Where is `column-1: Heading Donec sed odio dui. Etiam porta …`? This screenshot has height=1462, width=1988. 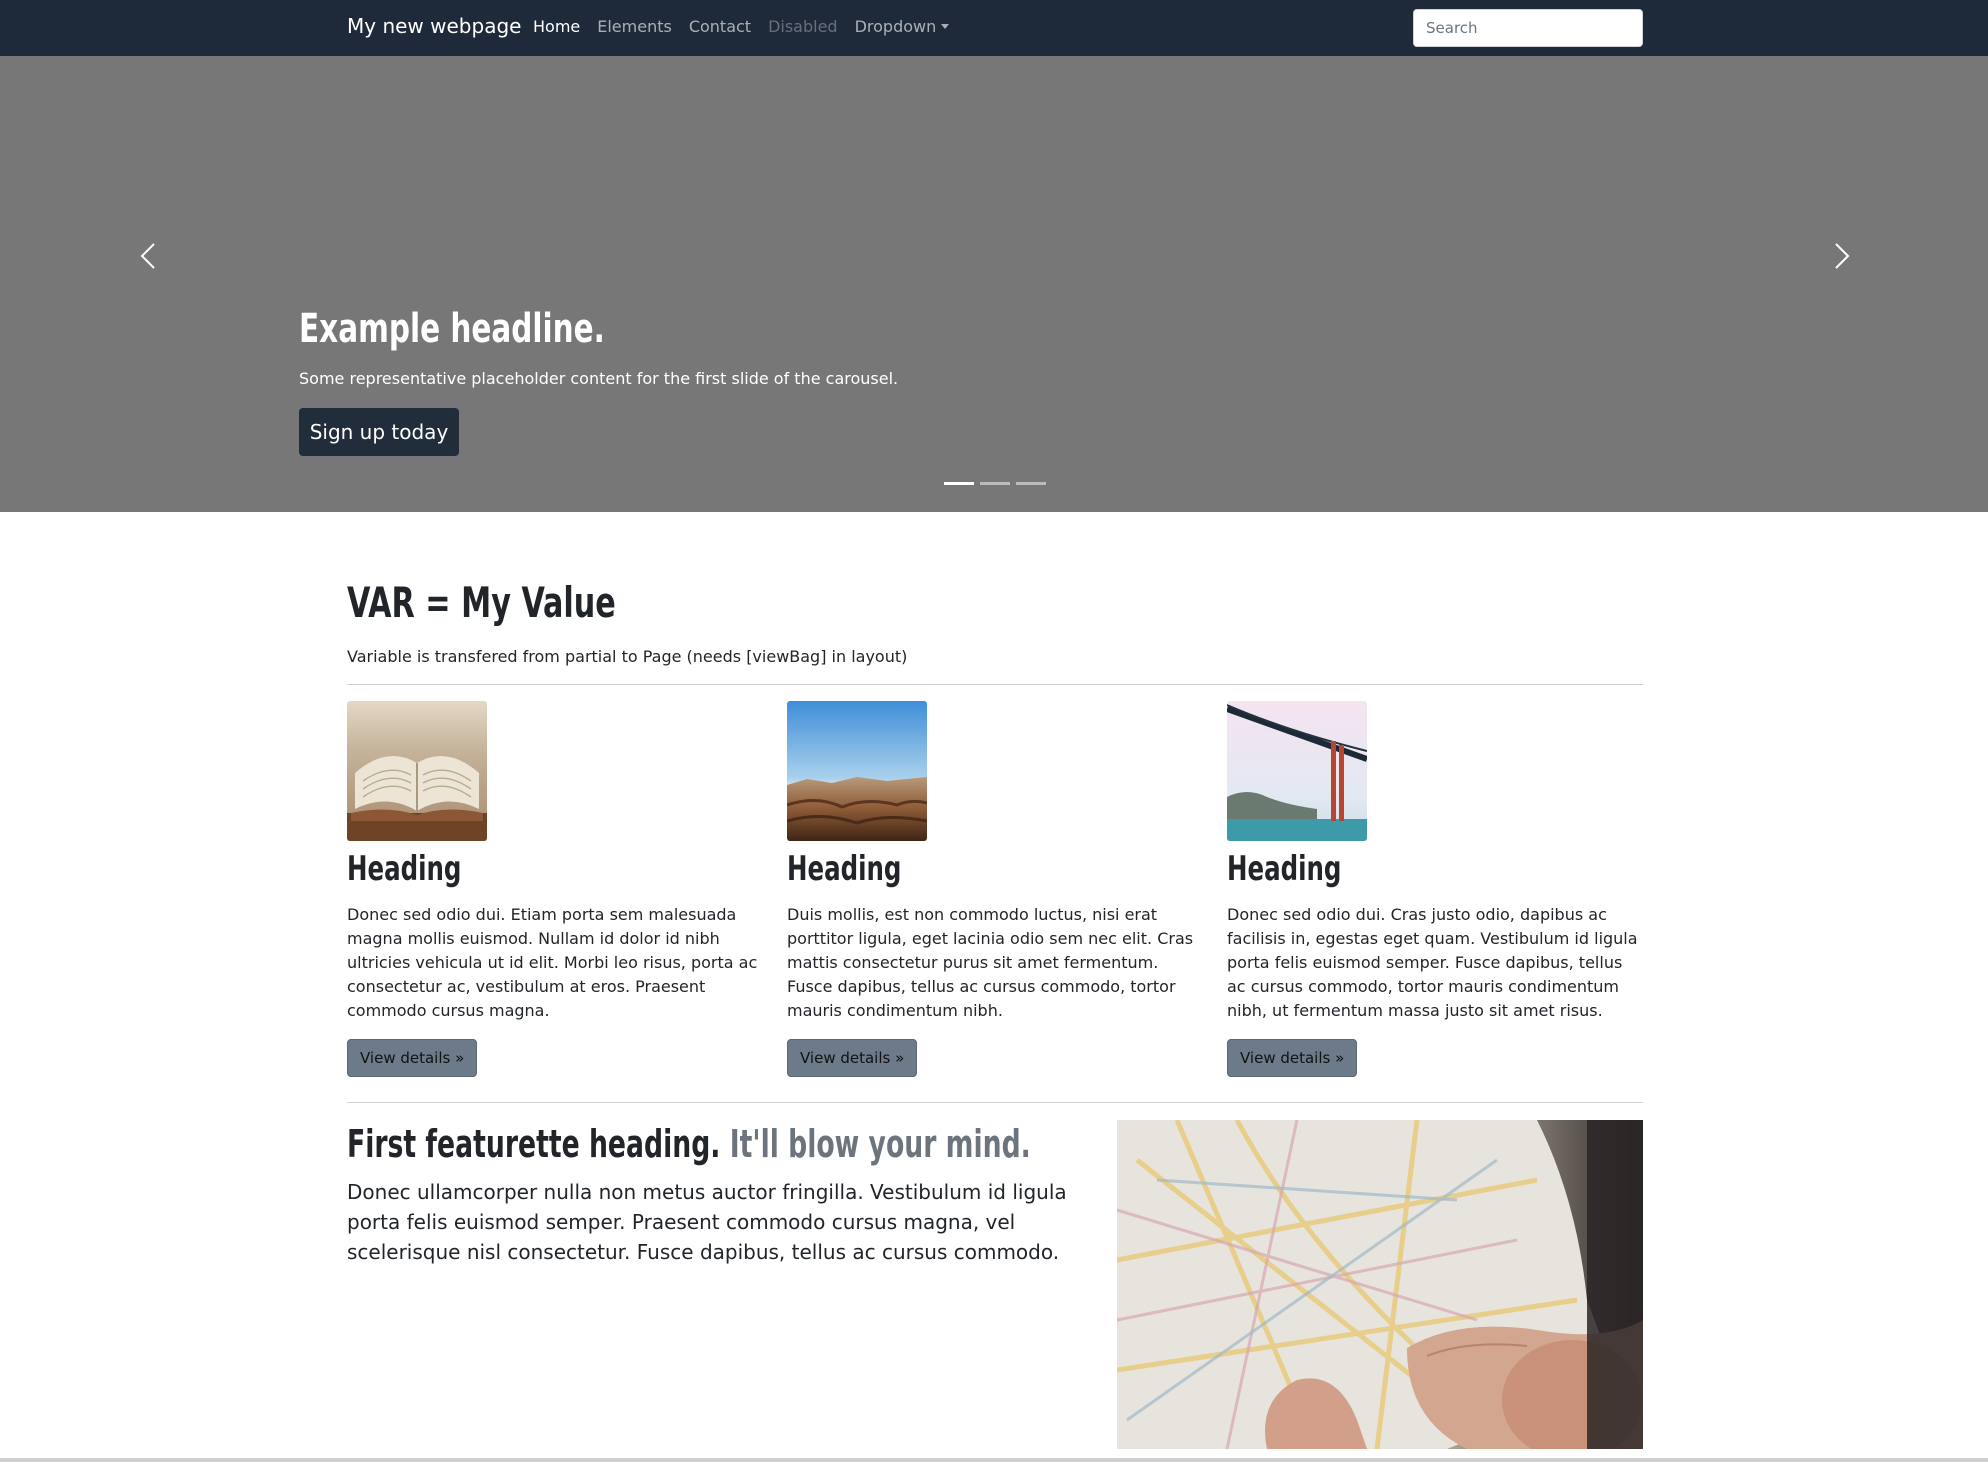 column-1: Heading Donec sed odio dui. Etiam porta … is located at coordinates (554, 889).